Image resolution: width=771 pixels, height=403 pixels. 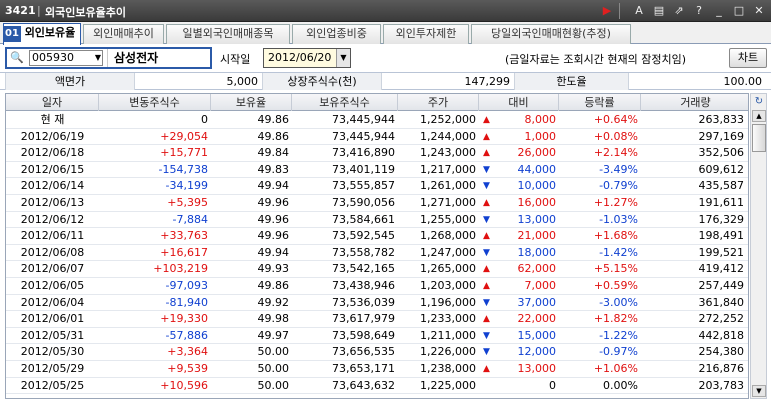 What do you see at coordinates (694, 102) in the screenshot?
I see `header-volume: 거래량` at bounding box center [694, 102].